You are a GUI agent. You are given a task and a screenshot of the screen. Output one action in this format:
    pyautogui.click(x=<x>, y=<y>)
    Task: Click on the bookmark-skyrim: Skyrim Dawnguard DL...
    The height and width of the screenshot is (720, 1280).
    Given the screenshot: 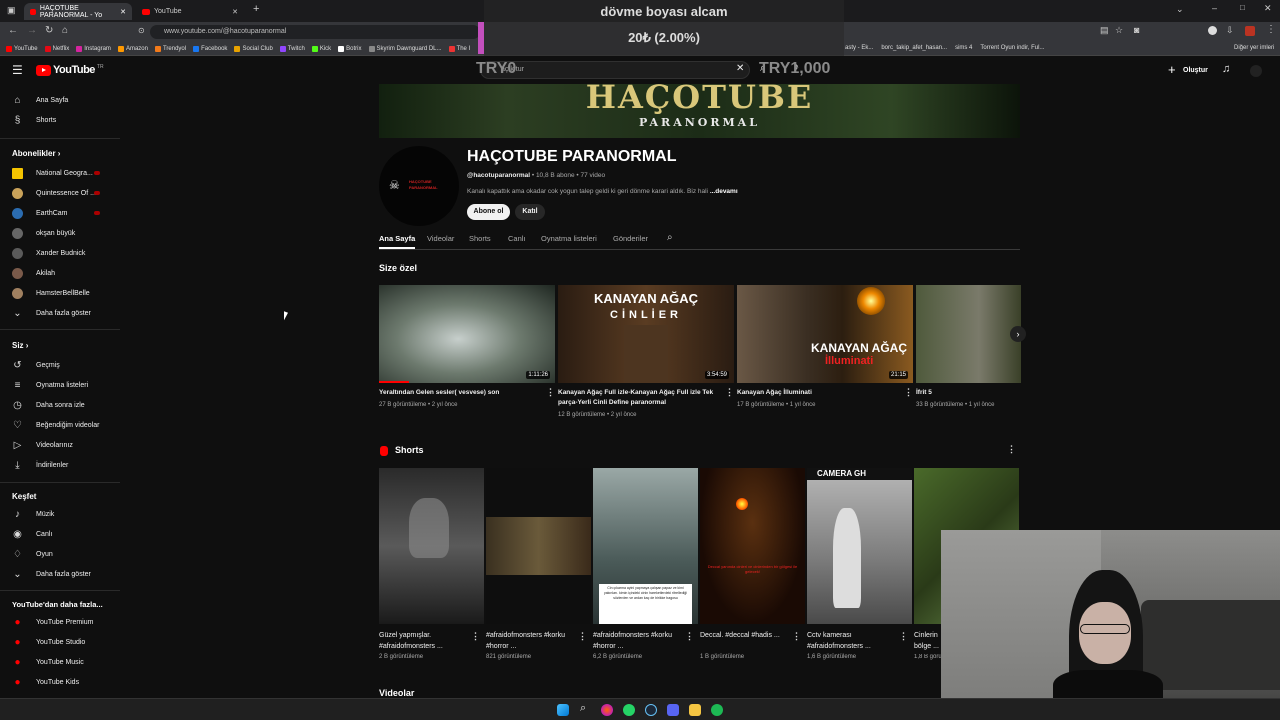 What is the action you would take?
    pyautogui.click(x=405, y=48)
    